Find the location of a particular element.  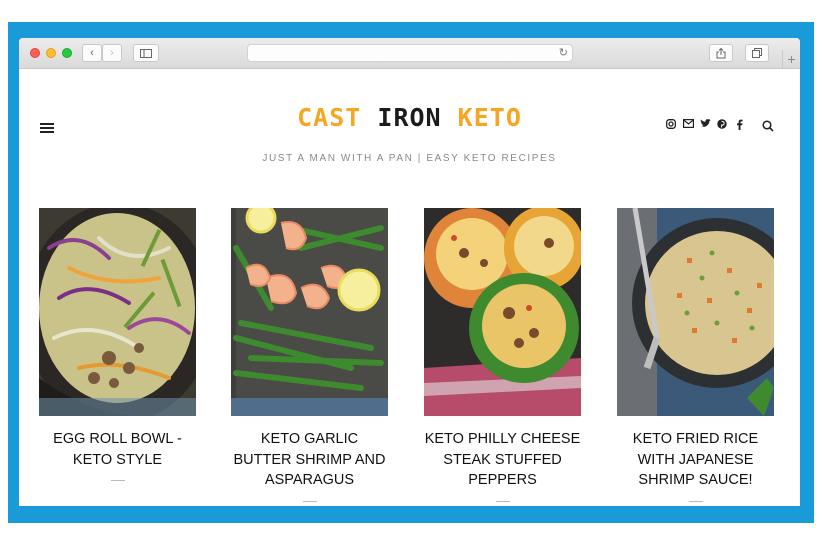

share-button is located at coordinates (721, 53).